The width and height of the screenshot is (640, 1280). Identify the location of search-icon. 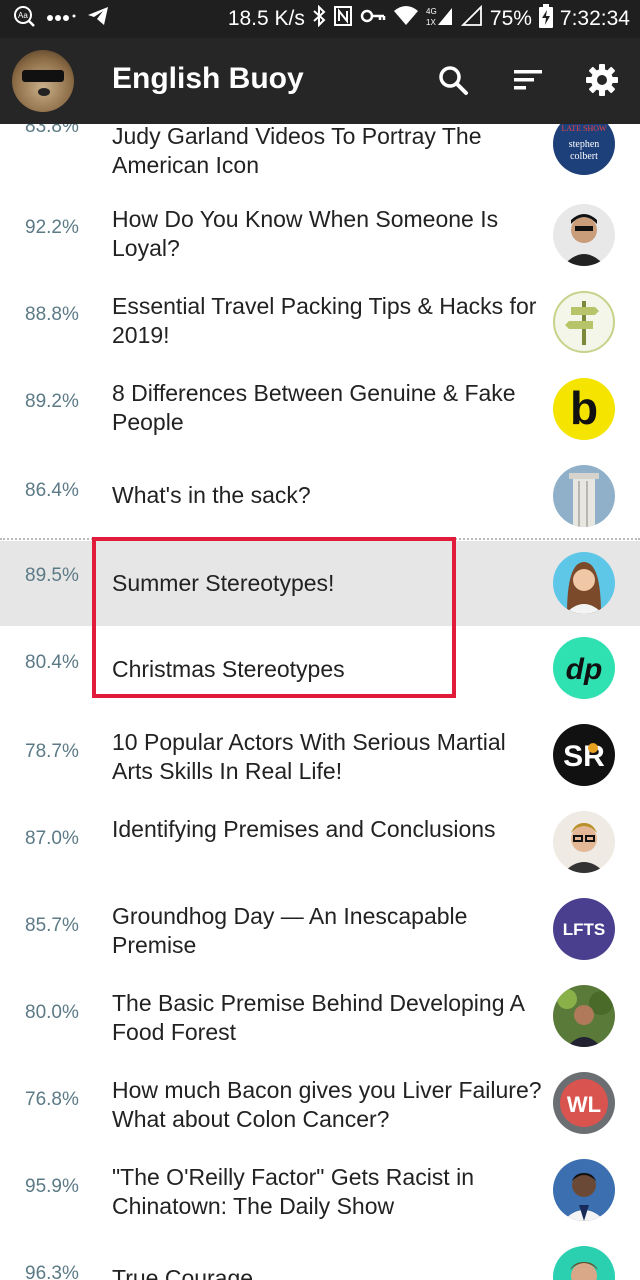
(453, 82).